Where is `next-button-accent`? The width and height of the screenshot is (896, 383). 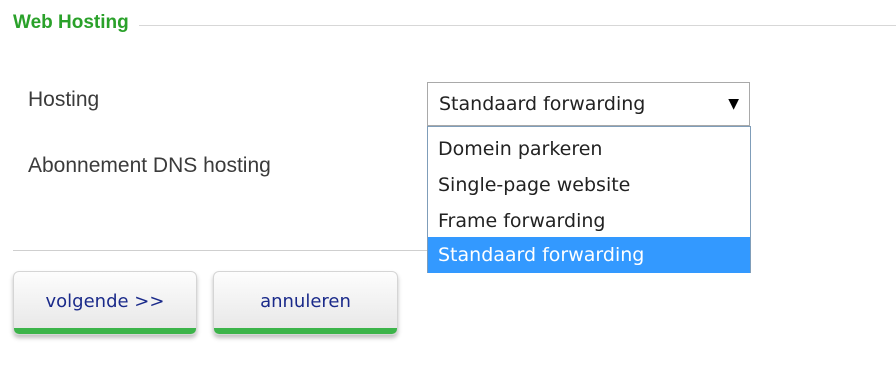
next-button-accent is located at coordinates (105, 331).